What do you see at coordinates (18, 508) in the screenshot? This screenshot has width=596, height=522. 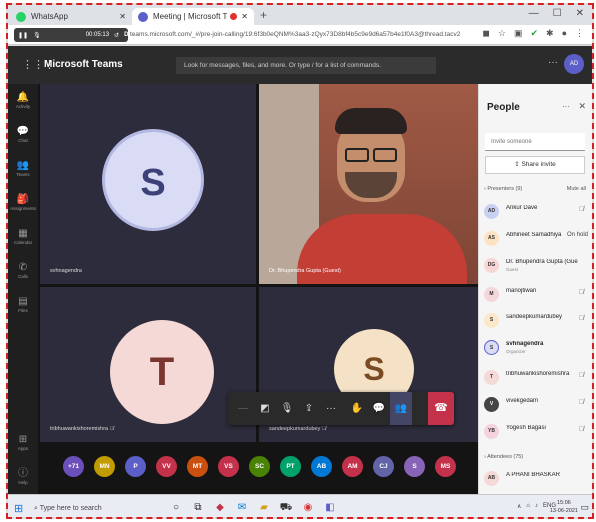 I see `windows-start-icon: ⊞` at bounding box center [18, 508].